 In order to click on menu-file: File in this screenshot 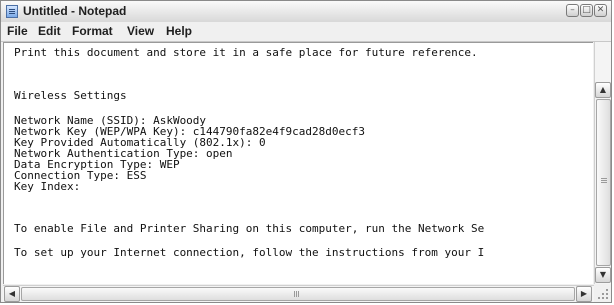, I will do `click(17, 31)`.